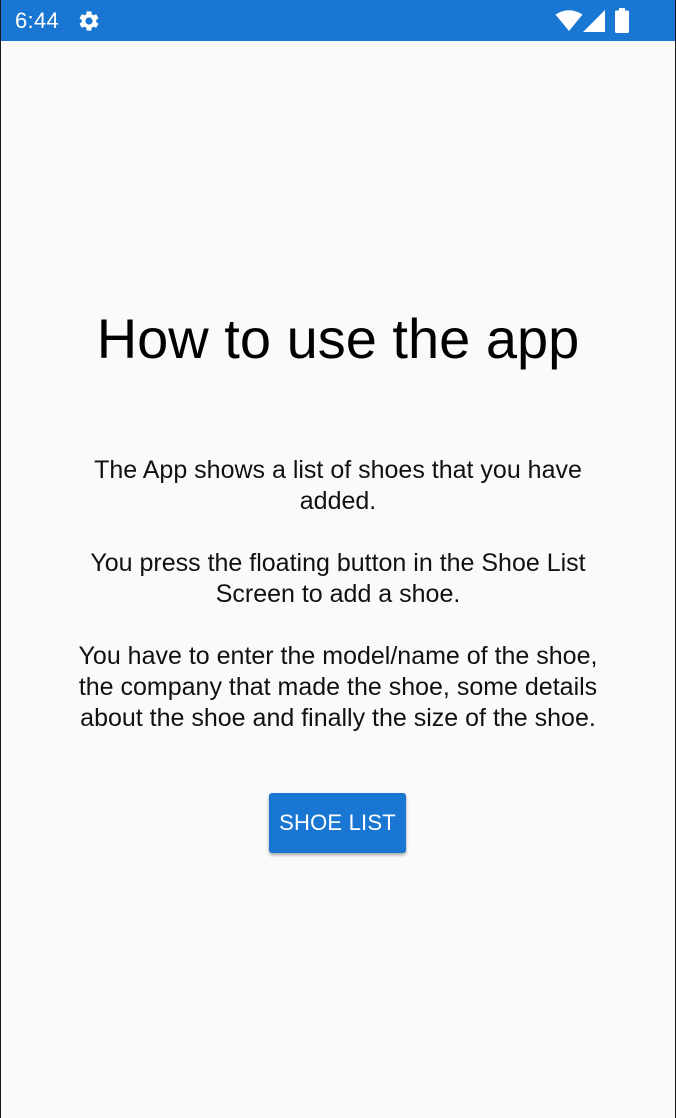  I want to click on shoe-list-button: SHOE LIST, so click(337, 823).